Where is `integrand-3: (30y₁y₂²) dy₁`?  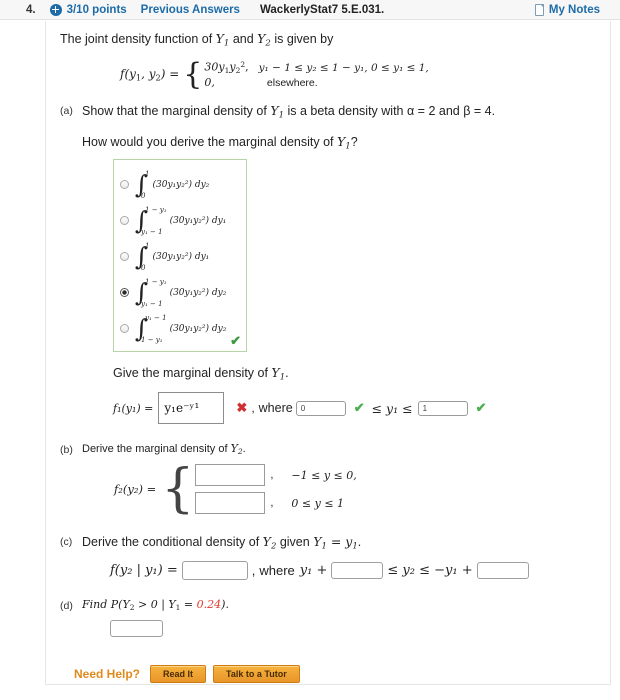 integrand-3: (30y₁y₂²) dy₁ is located at coordinates (181, 256).